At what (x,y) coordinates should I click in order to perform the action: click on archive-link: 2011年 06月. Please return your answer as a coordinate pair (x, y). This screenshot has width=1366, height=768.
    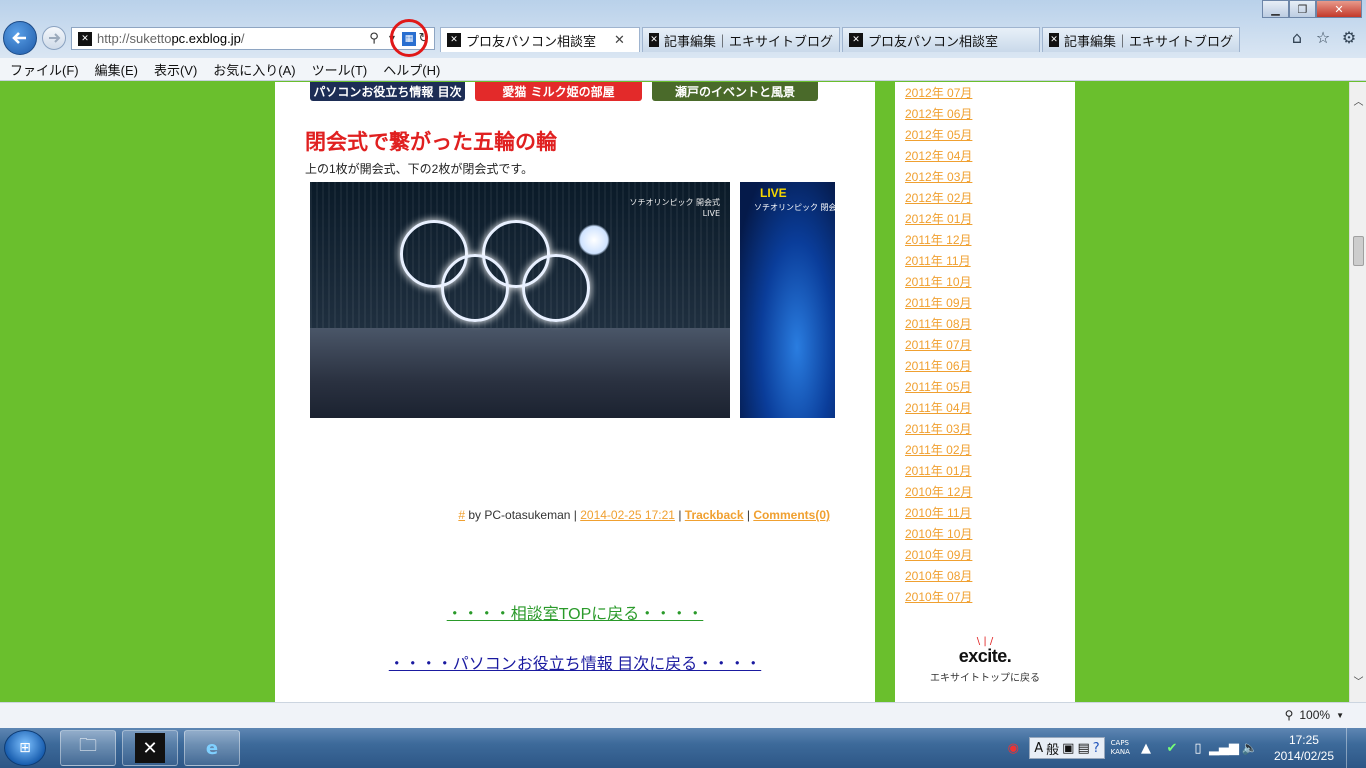
    Looking at the image, I should click on (938, 367).